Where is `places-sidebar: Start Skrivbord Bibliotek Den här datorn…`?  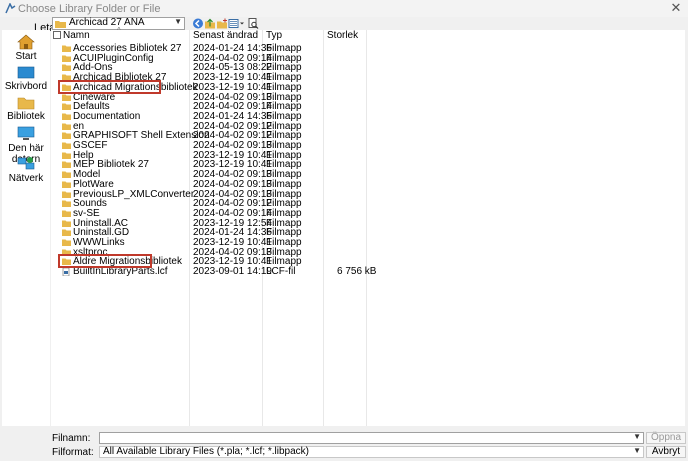 places-sidebar: Start Skrivbord Bibliotek Den här datorn… is located at coordinates (26, 228).